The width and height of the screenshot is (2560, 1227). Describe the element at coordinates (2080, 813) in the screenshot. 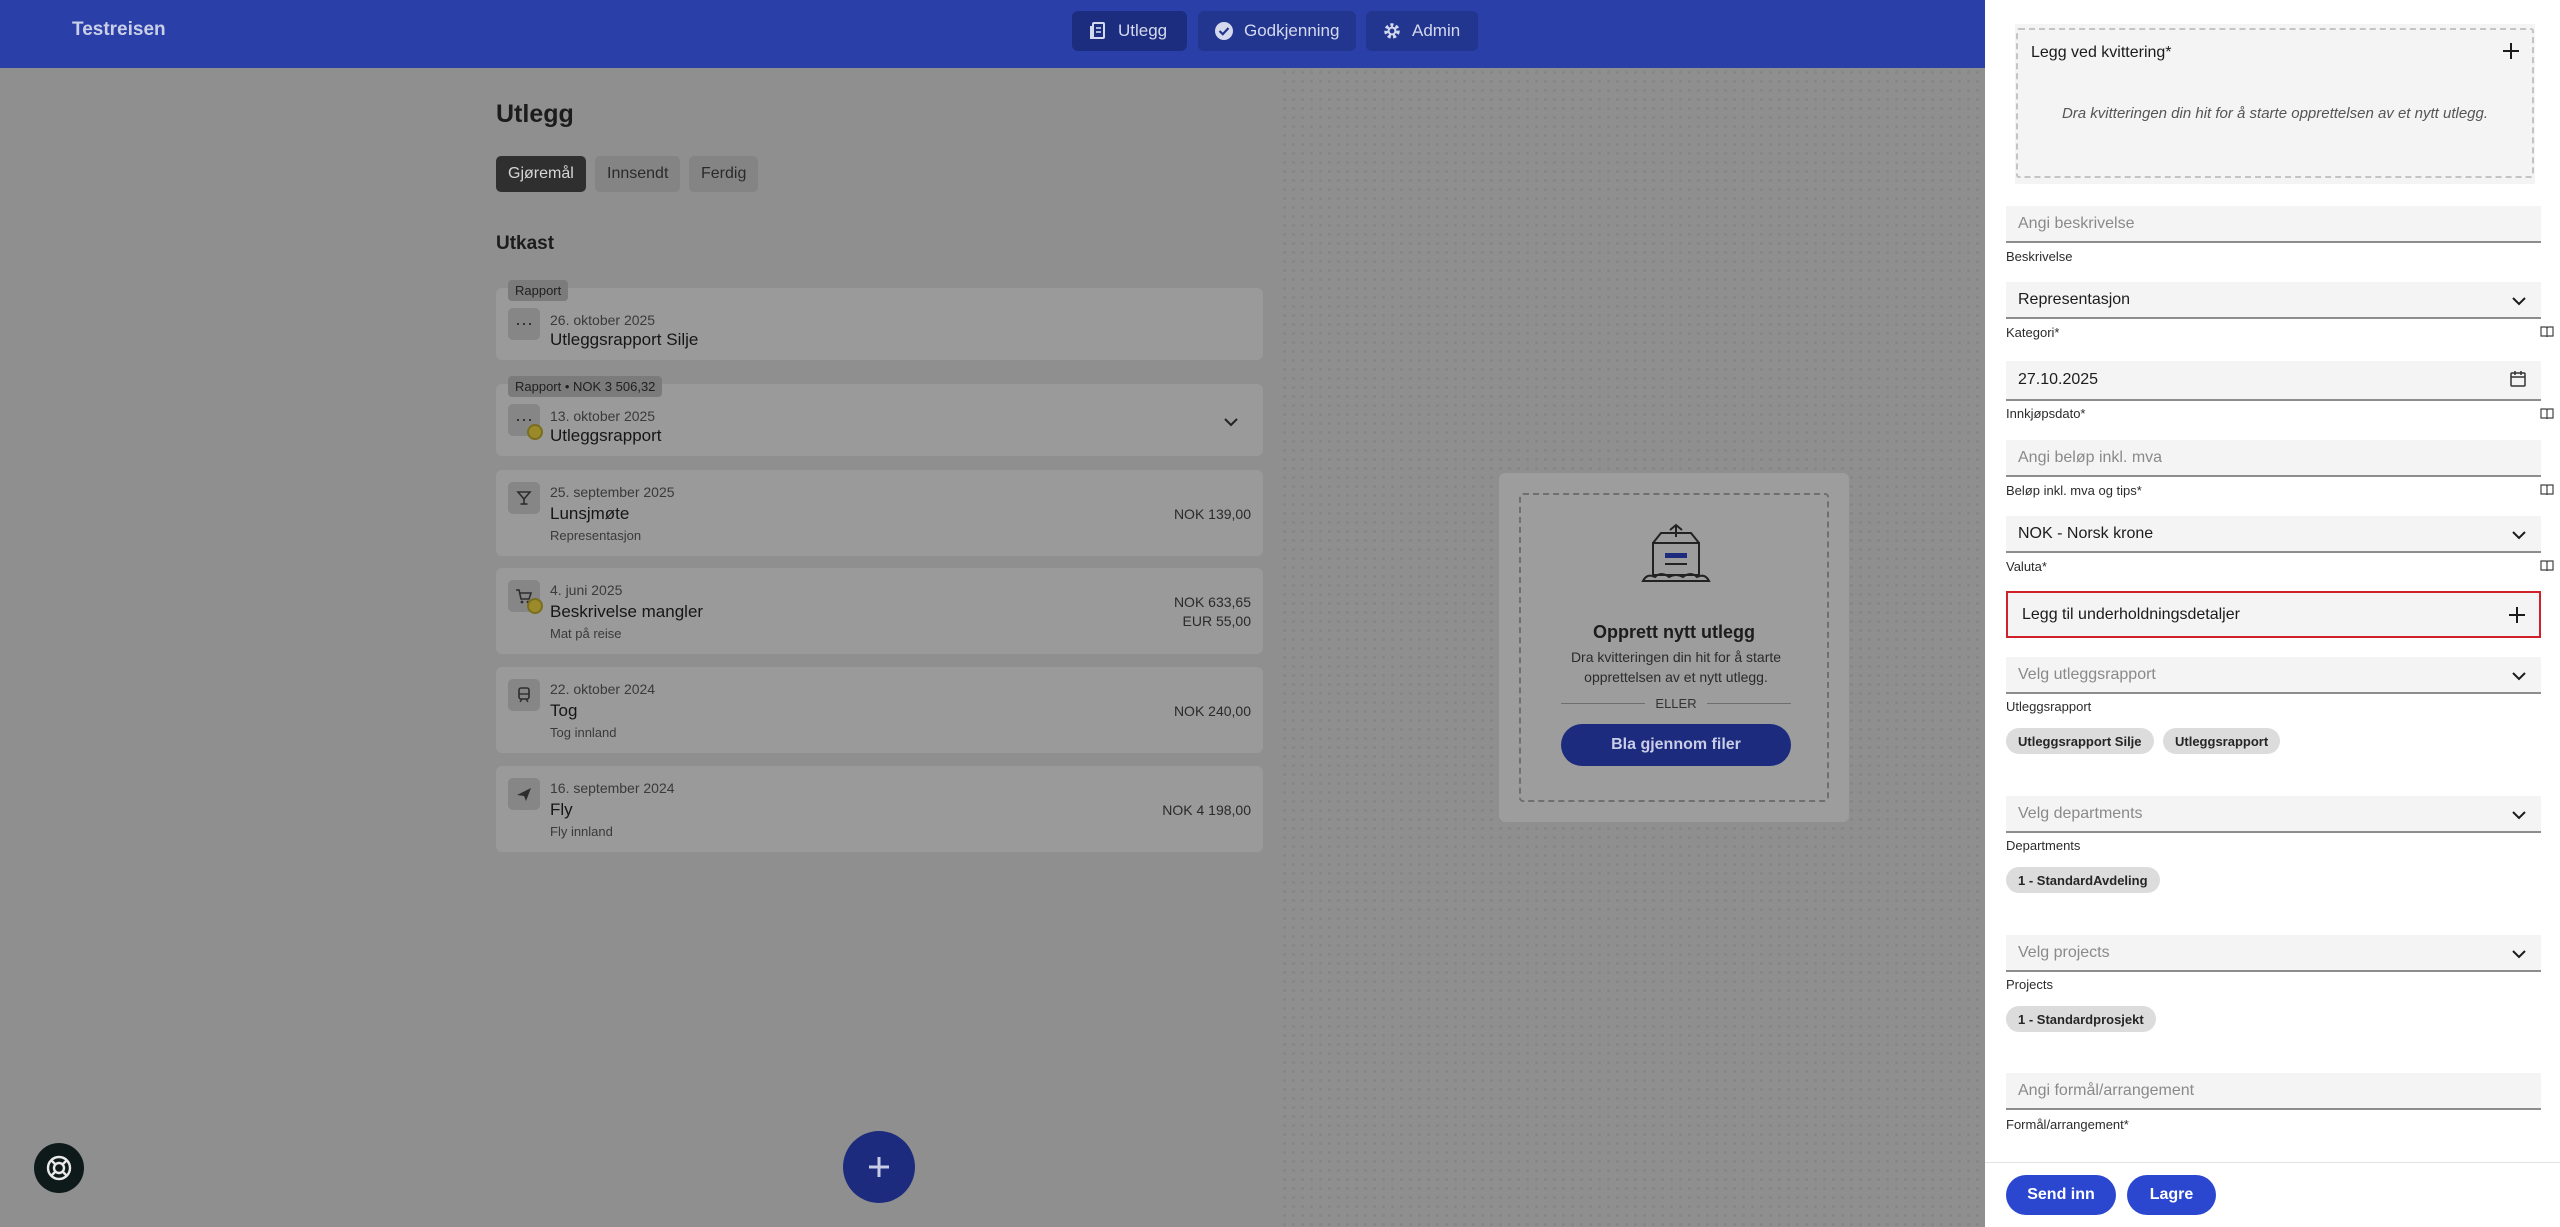

I see `departments-placeholder: Velg departments` at that location.